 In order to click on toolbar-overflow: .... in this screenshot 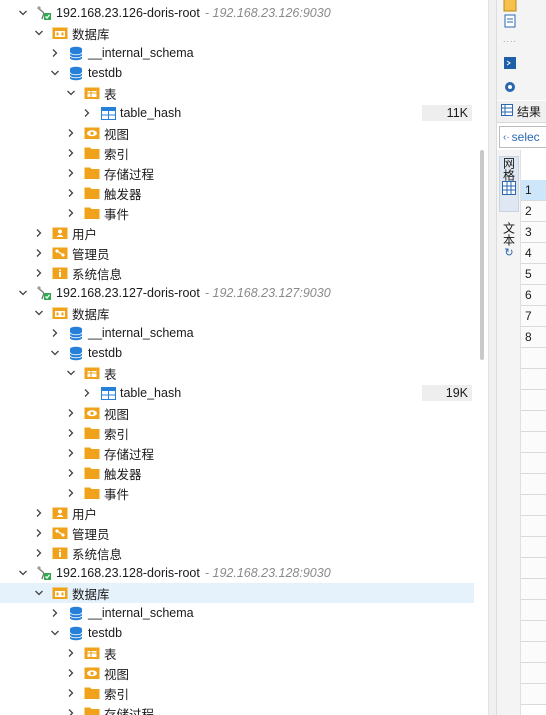, I will do `click(510, 39)`.